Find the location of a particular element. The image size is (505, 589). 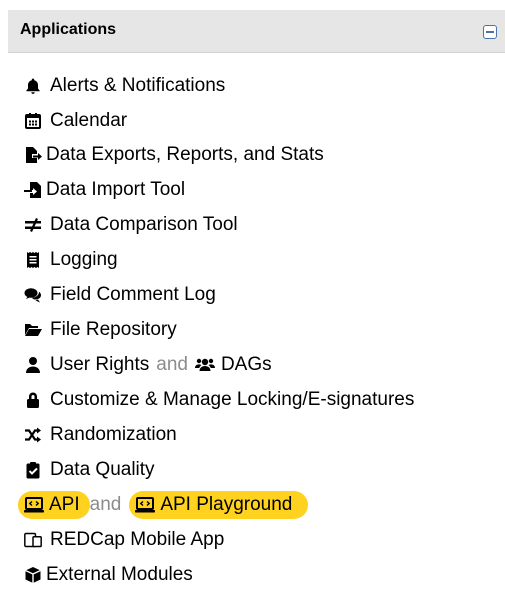

bell-icon is located at coordinates (33, 86).